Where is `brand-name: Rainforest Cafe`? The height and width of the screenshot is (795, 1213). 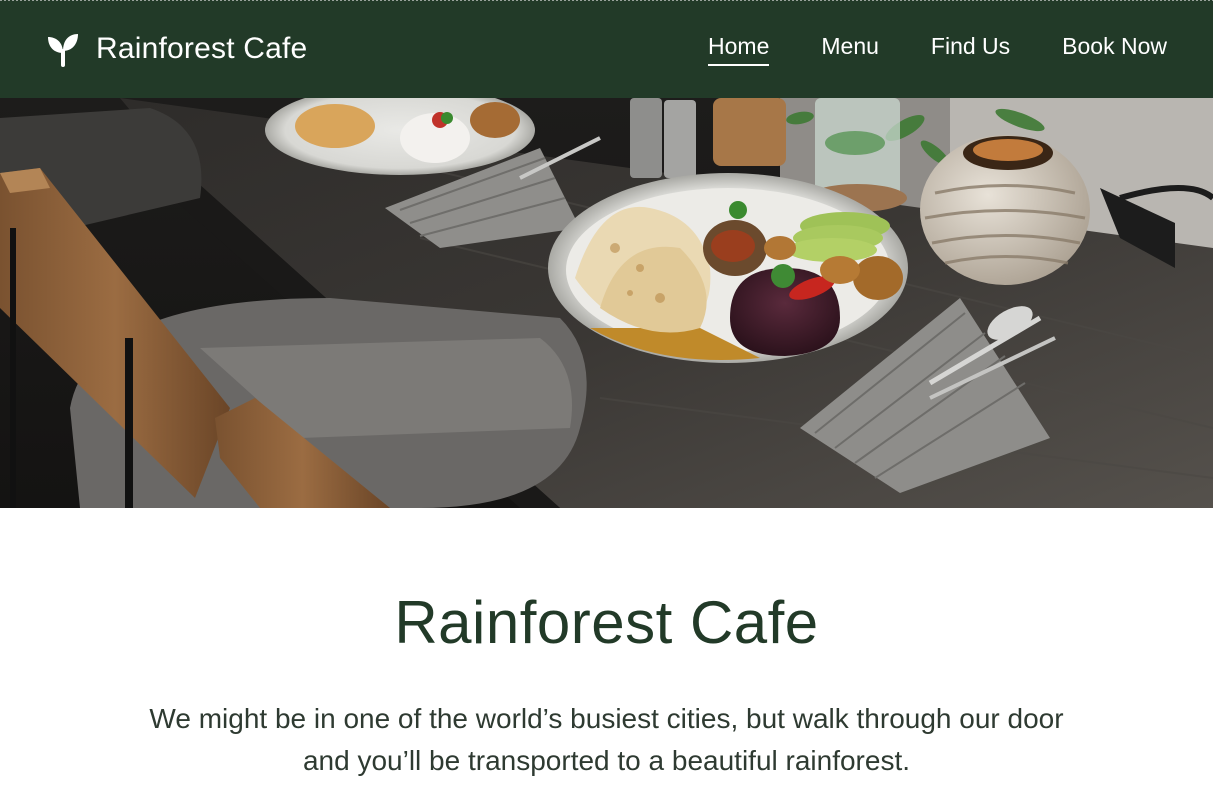
brand-name: Rainforest Cafe is located at coordinates (202, 48).